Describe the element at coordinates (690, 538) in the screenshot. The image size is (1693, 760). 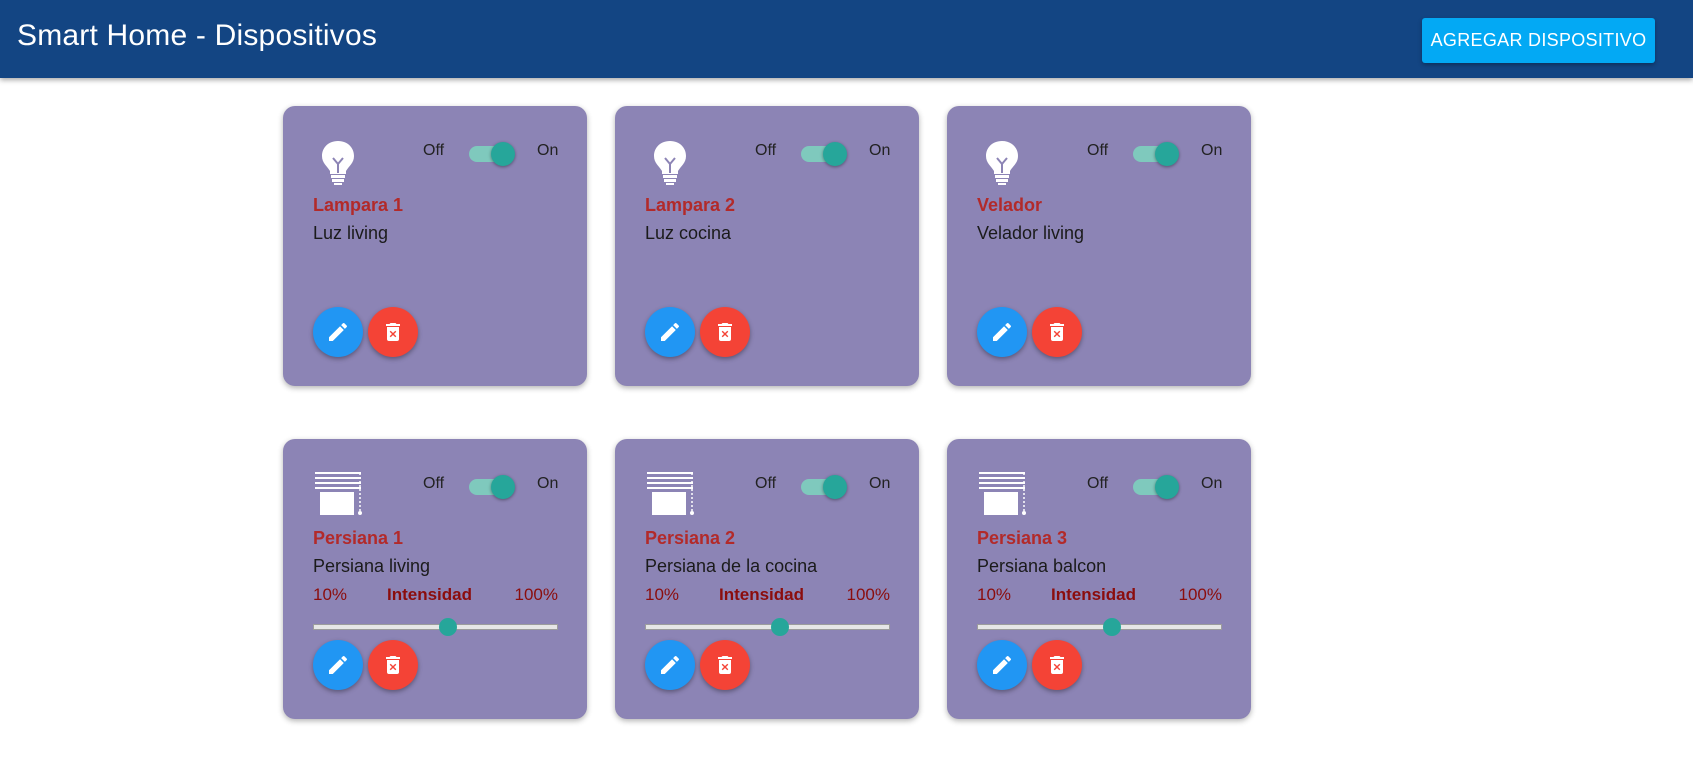
I see `device-name: Persiana 2` at that location.